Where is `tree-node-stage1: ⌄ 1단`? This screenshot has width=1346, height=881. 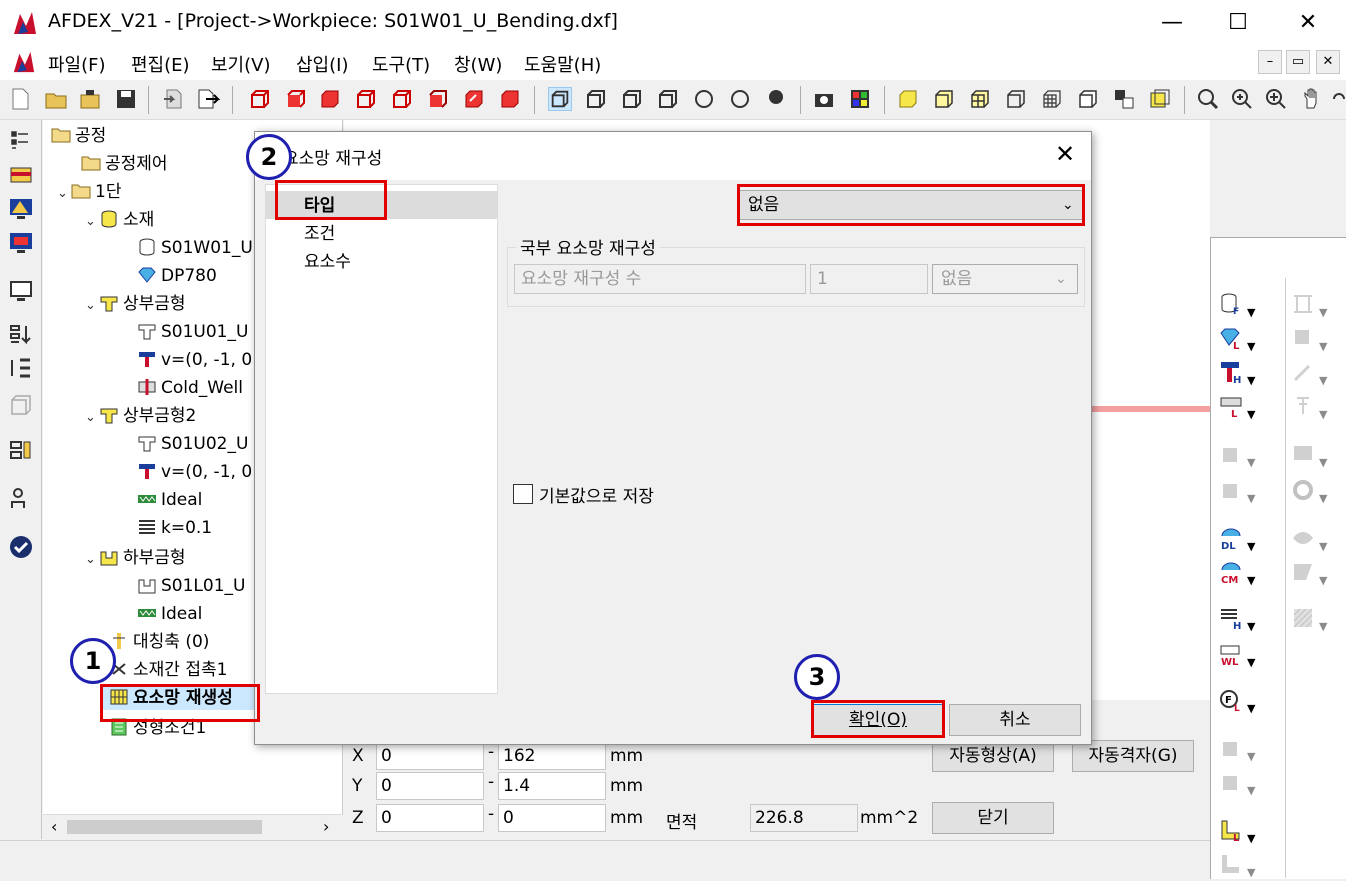 tree-node-stage1: ⌄ 1단 is located at coordinates (89, 192).